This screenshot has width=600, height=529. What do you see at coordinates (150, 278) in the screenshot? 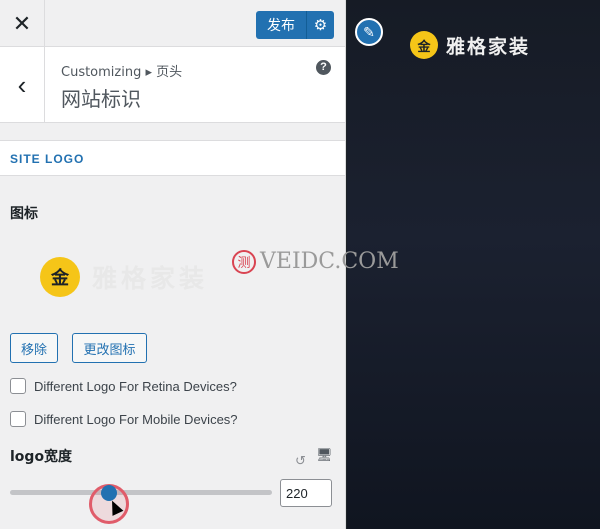
I see `logo-text: 雅格家装` at bounding box center [150, 278].